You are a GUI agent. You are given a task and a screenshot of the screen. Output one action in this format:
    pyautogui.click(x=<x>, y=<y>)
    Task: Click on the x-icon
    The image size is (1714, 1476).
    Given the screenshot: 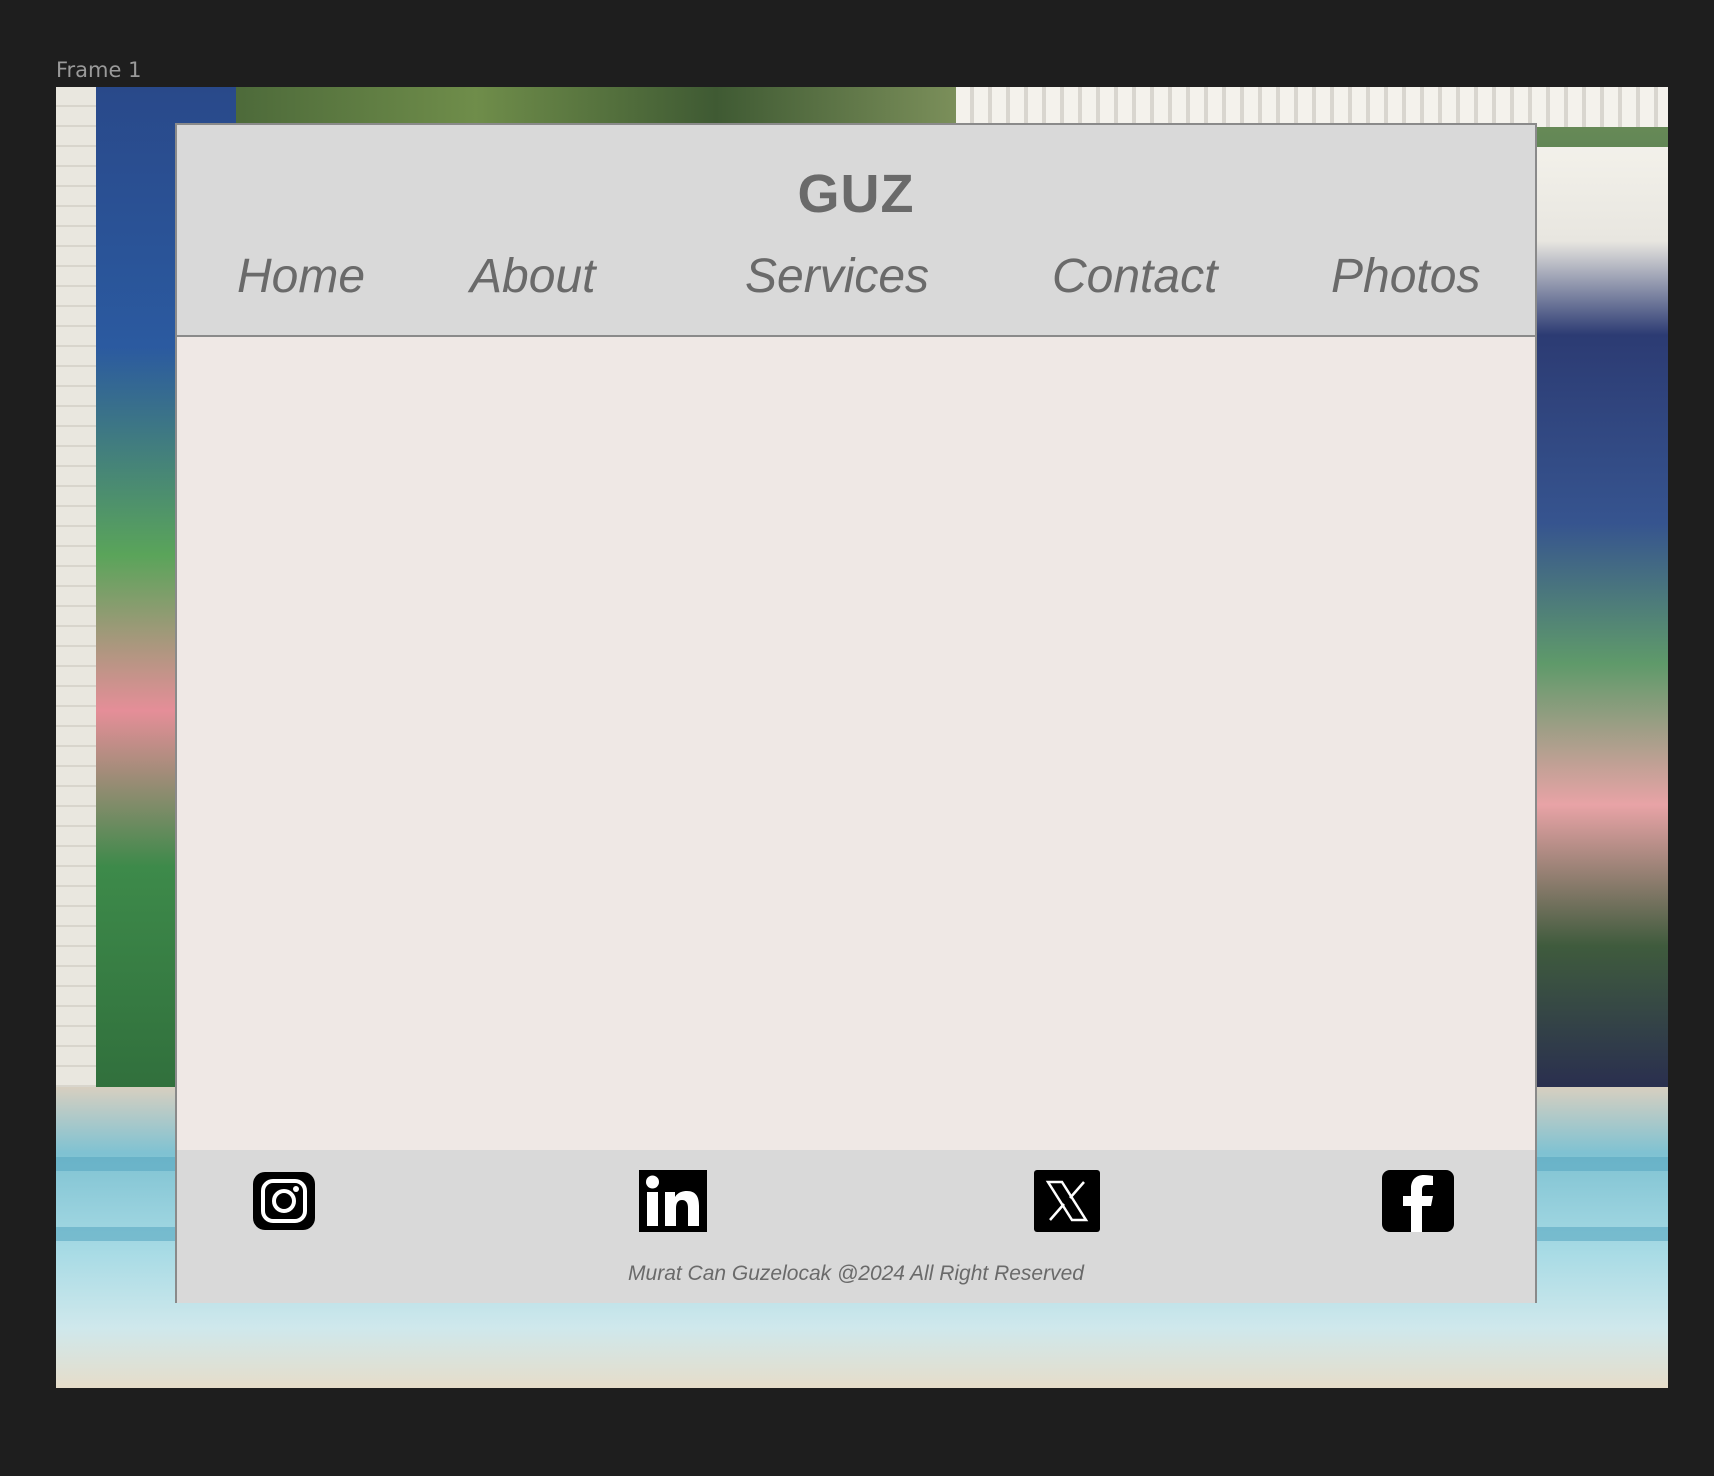 What is the action you would take?
    pyautogui.click(x=1067, y=1201)
    